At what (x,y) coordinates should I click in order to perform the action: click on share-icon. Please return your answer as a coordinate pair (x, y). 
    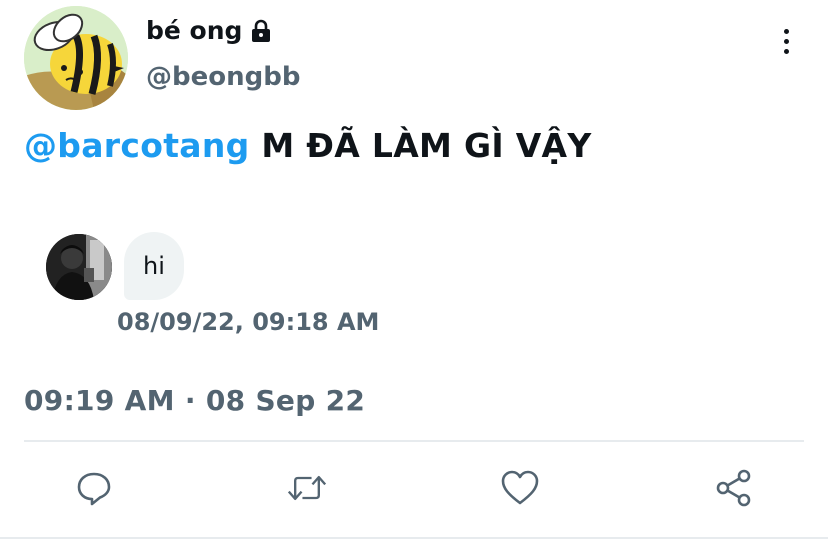
    Looking at the image, I should click on (733, 488).